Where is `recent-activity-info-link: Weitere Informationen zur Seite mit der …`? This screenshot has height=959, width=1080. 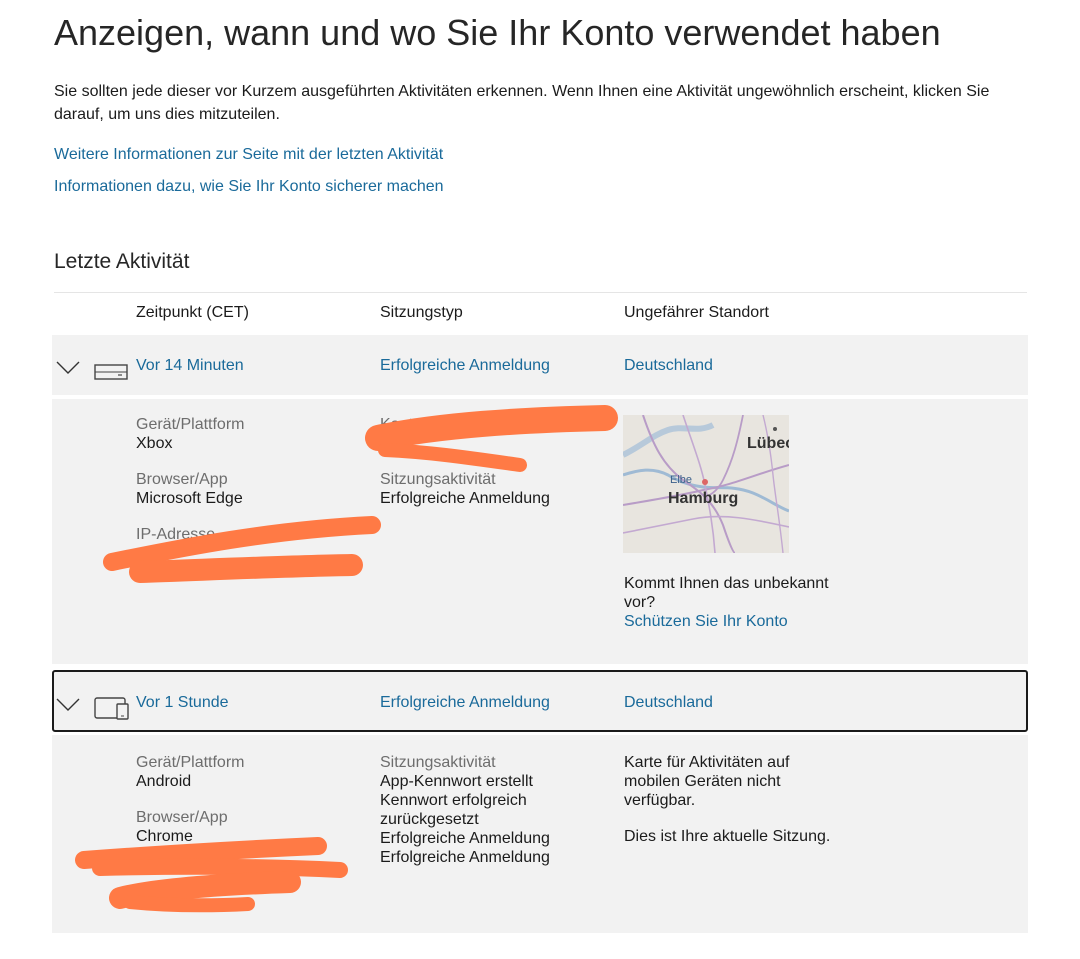
recent-activity-info-link: Weitere Informationen zur Seite mit der … is located at coordinates (248, 155).